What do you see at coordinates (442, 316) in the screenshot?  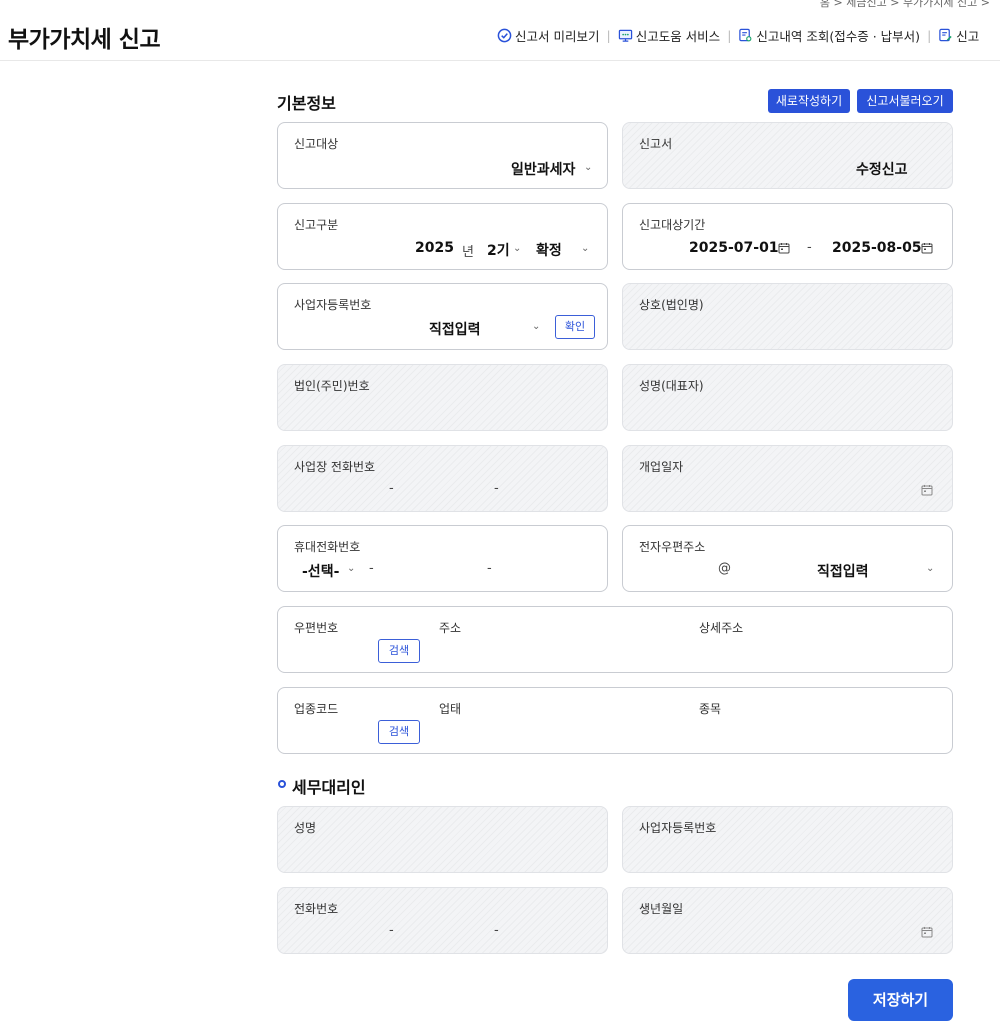 I see `biz-reg-no-field: 사업자등록번호 직접입력 ⌄ 확인` at bounding box center [442, 316].